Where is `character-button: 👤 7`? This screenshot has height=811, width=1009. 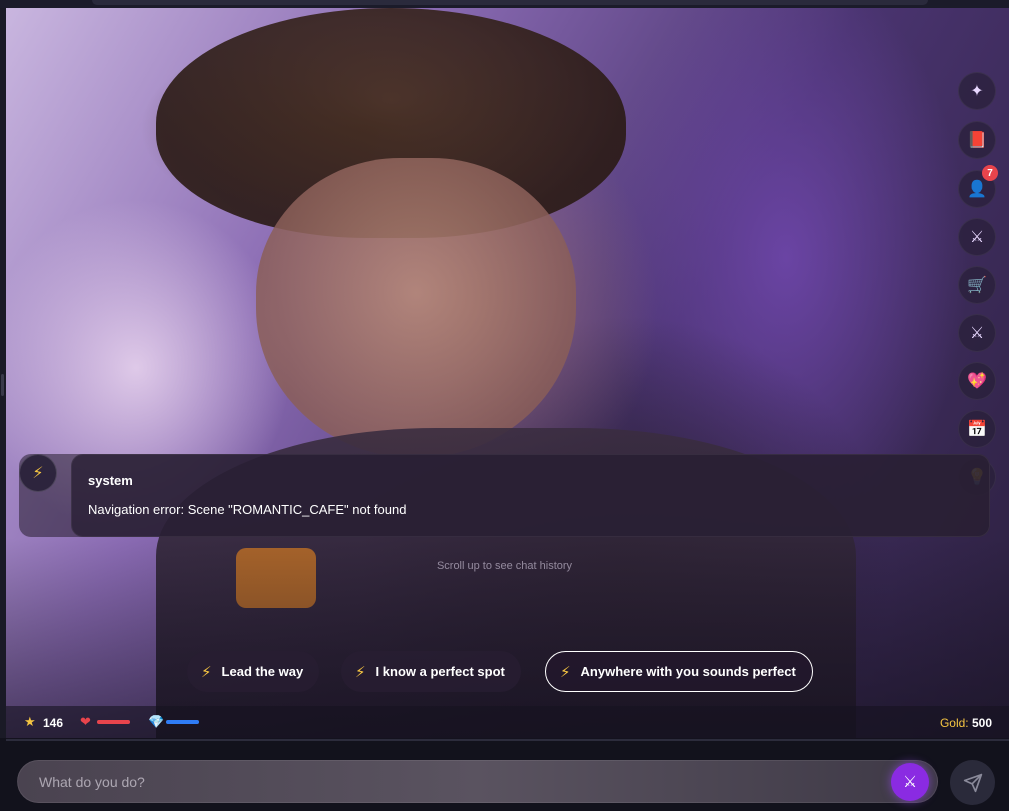
character-button: 👤 7 is located at coordinates (978, 186).